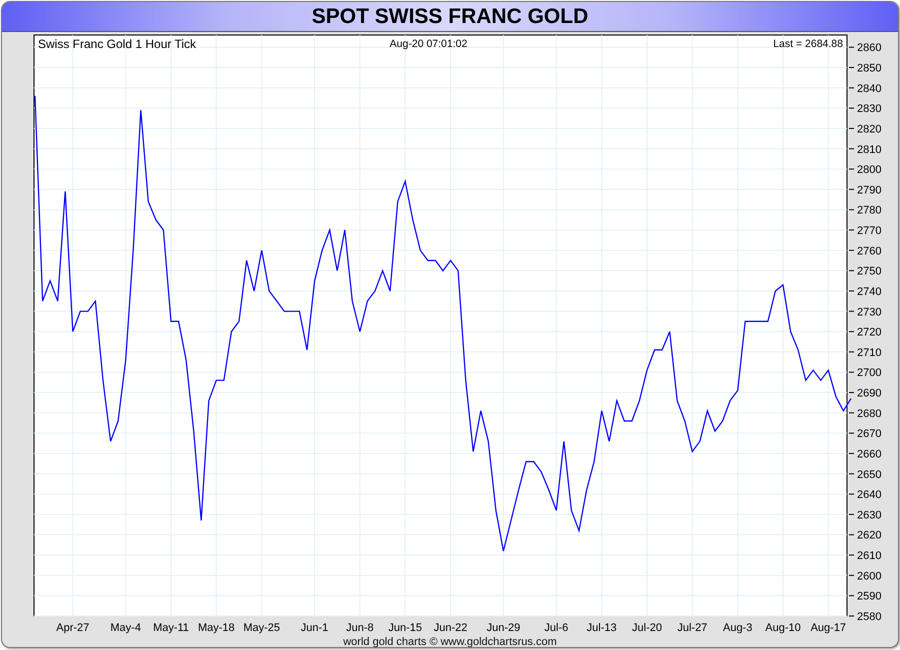 This screenshot has width=900, height=650. What do you see at coordinates (429, 44) in the screenshot?
I see `timestamp-text: Aug-20 07:01:02` at bounding box center [429, 44].